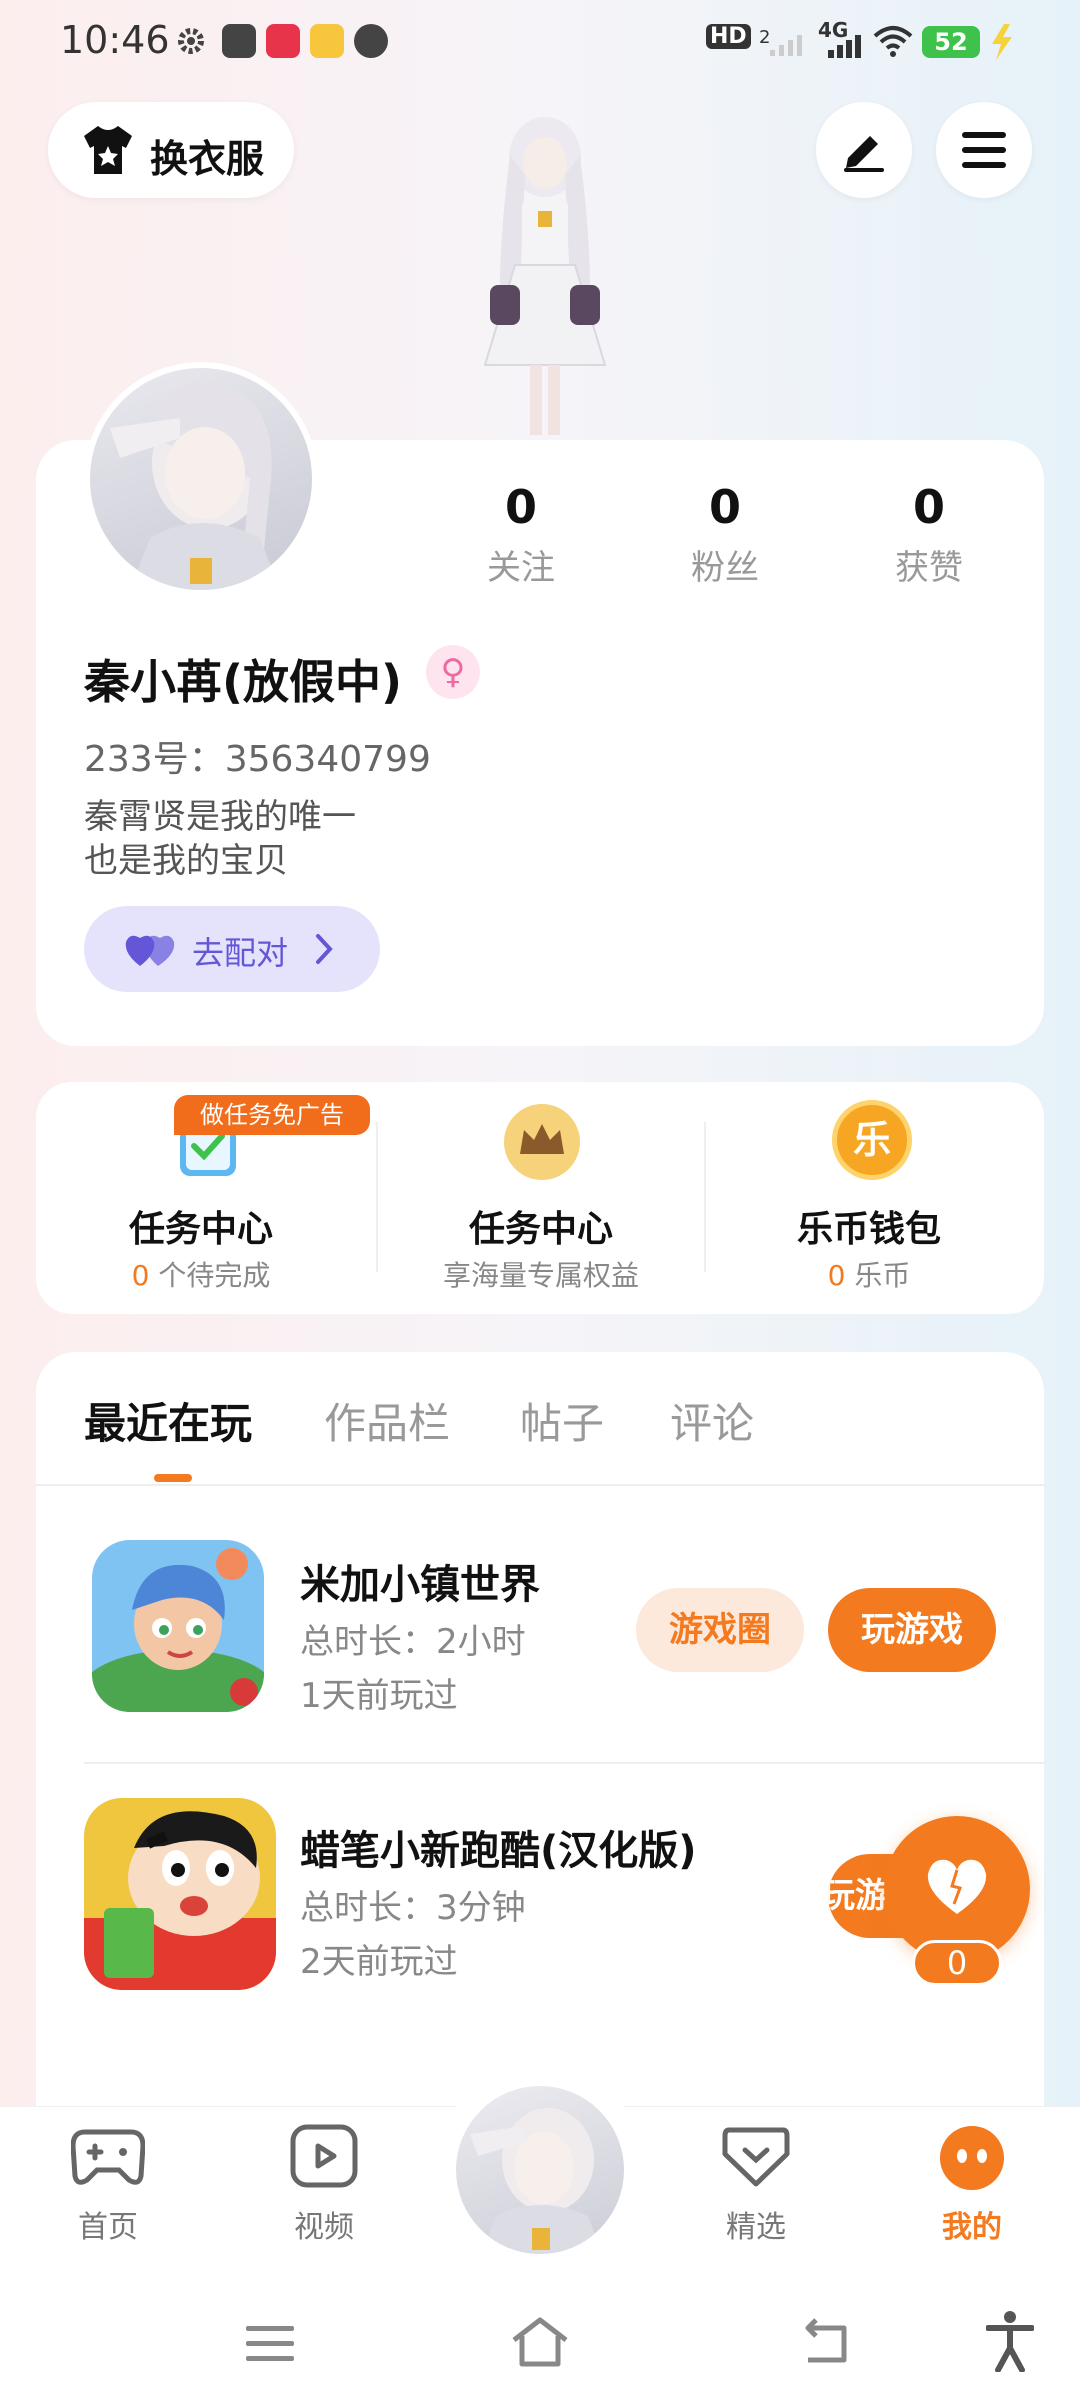 This screenshot has width=1080, height=2408. What do you see at coordinates (868, 1229) in the screenshot?
I see `task-title: 乐币钱包` at bounding box center [868, 1229].